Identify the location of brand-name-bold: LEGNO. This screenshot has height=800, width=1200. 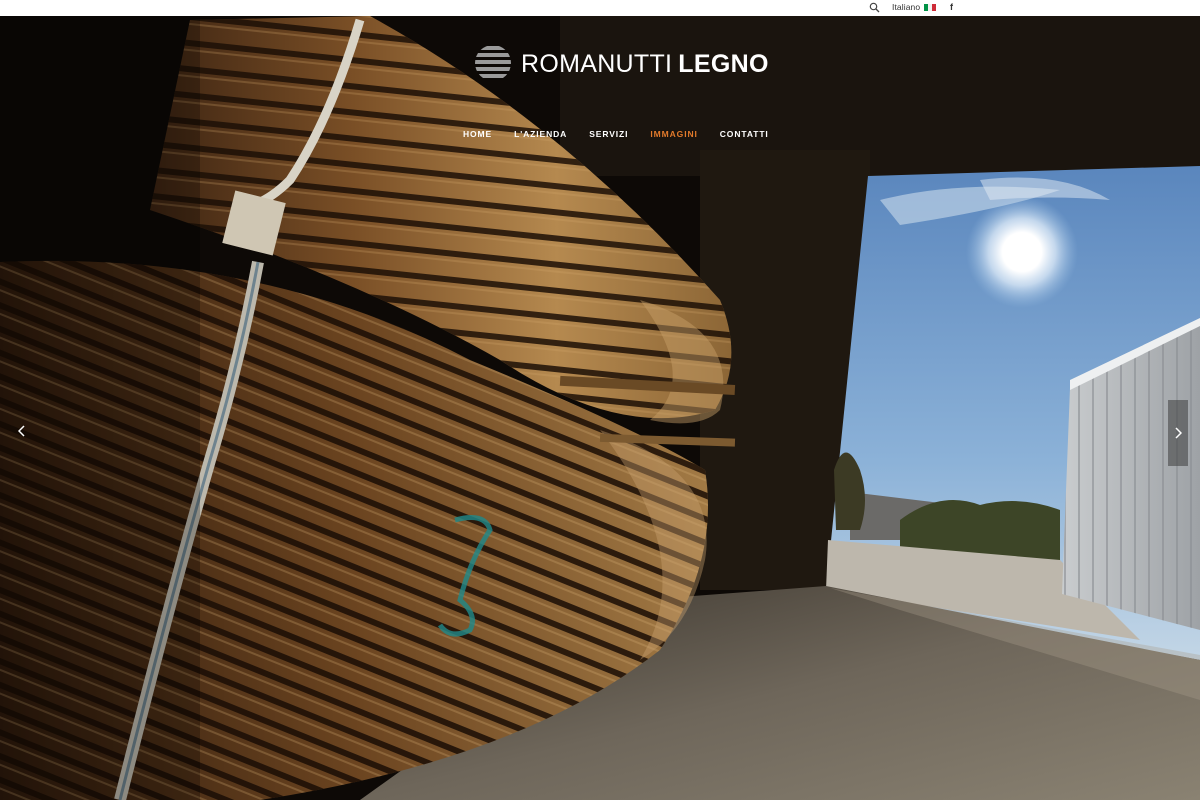
(723, 64).